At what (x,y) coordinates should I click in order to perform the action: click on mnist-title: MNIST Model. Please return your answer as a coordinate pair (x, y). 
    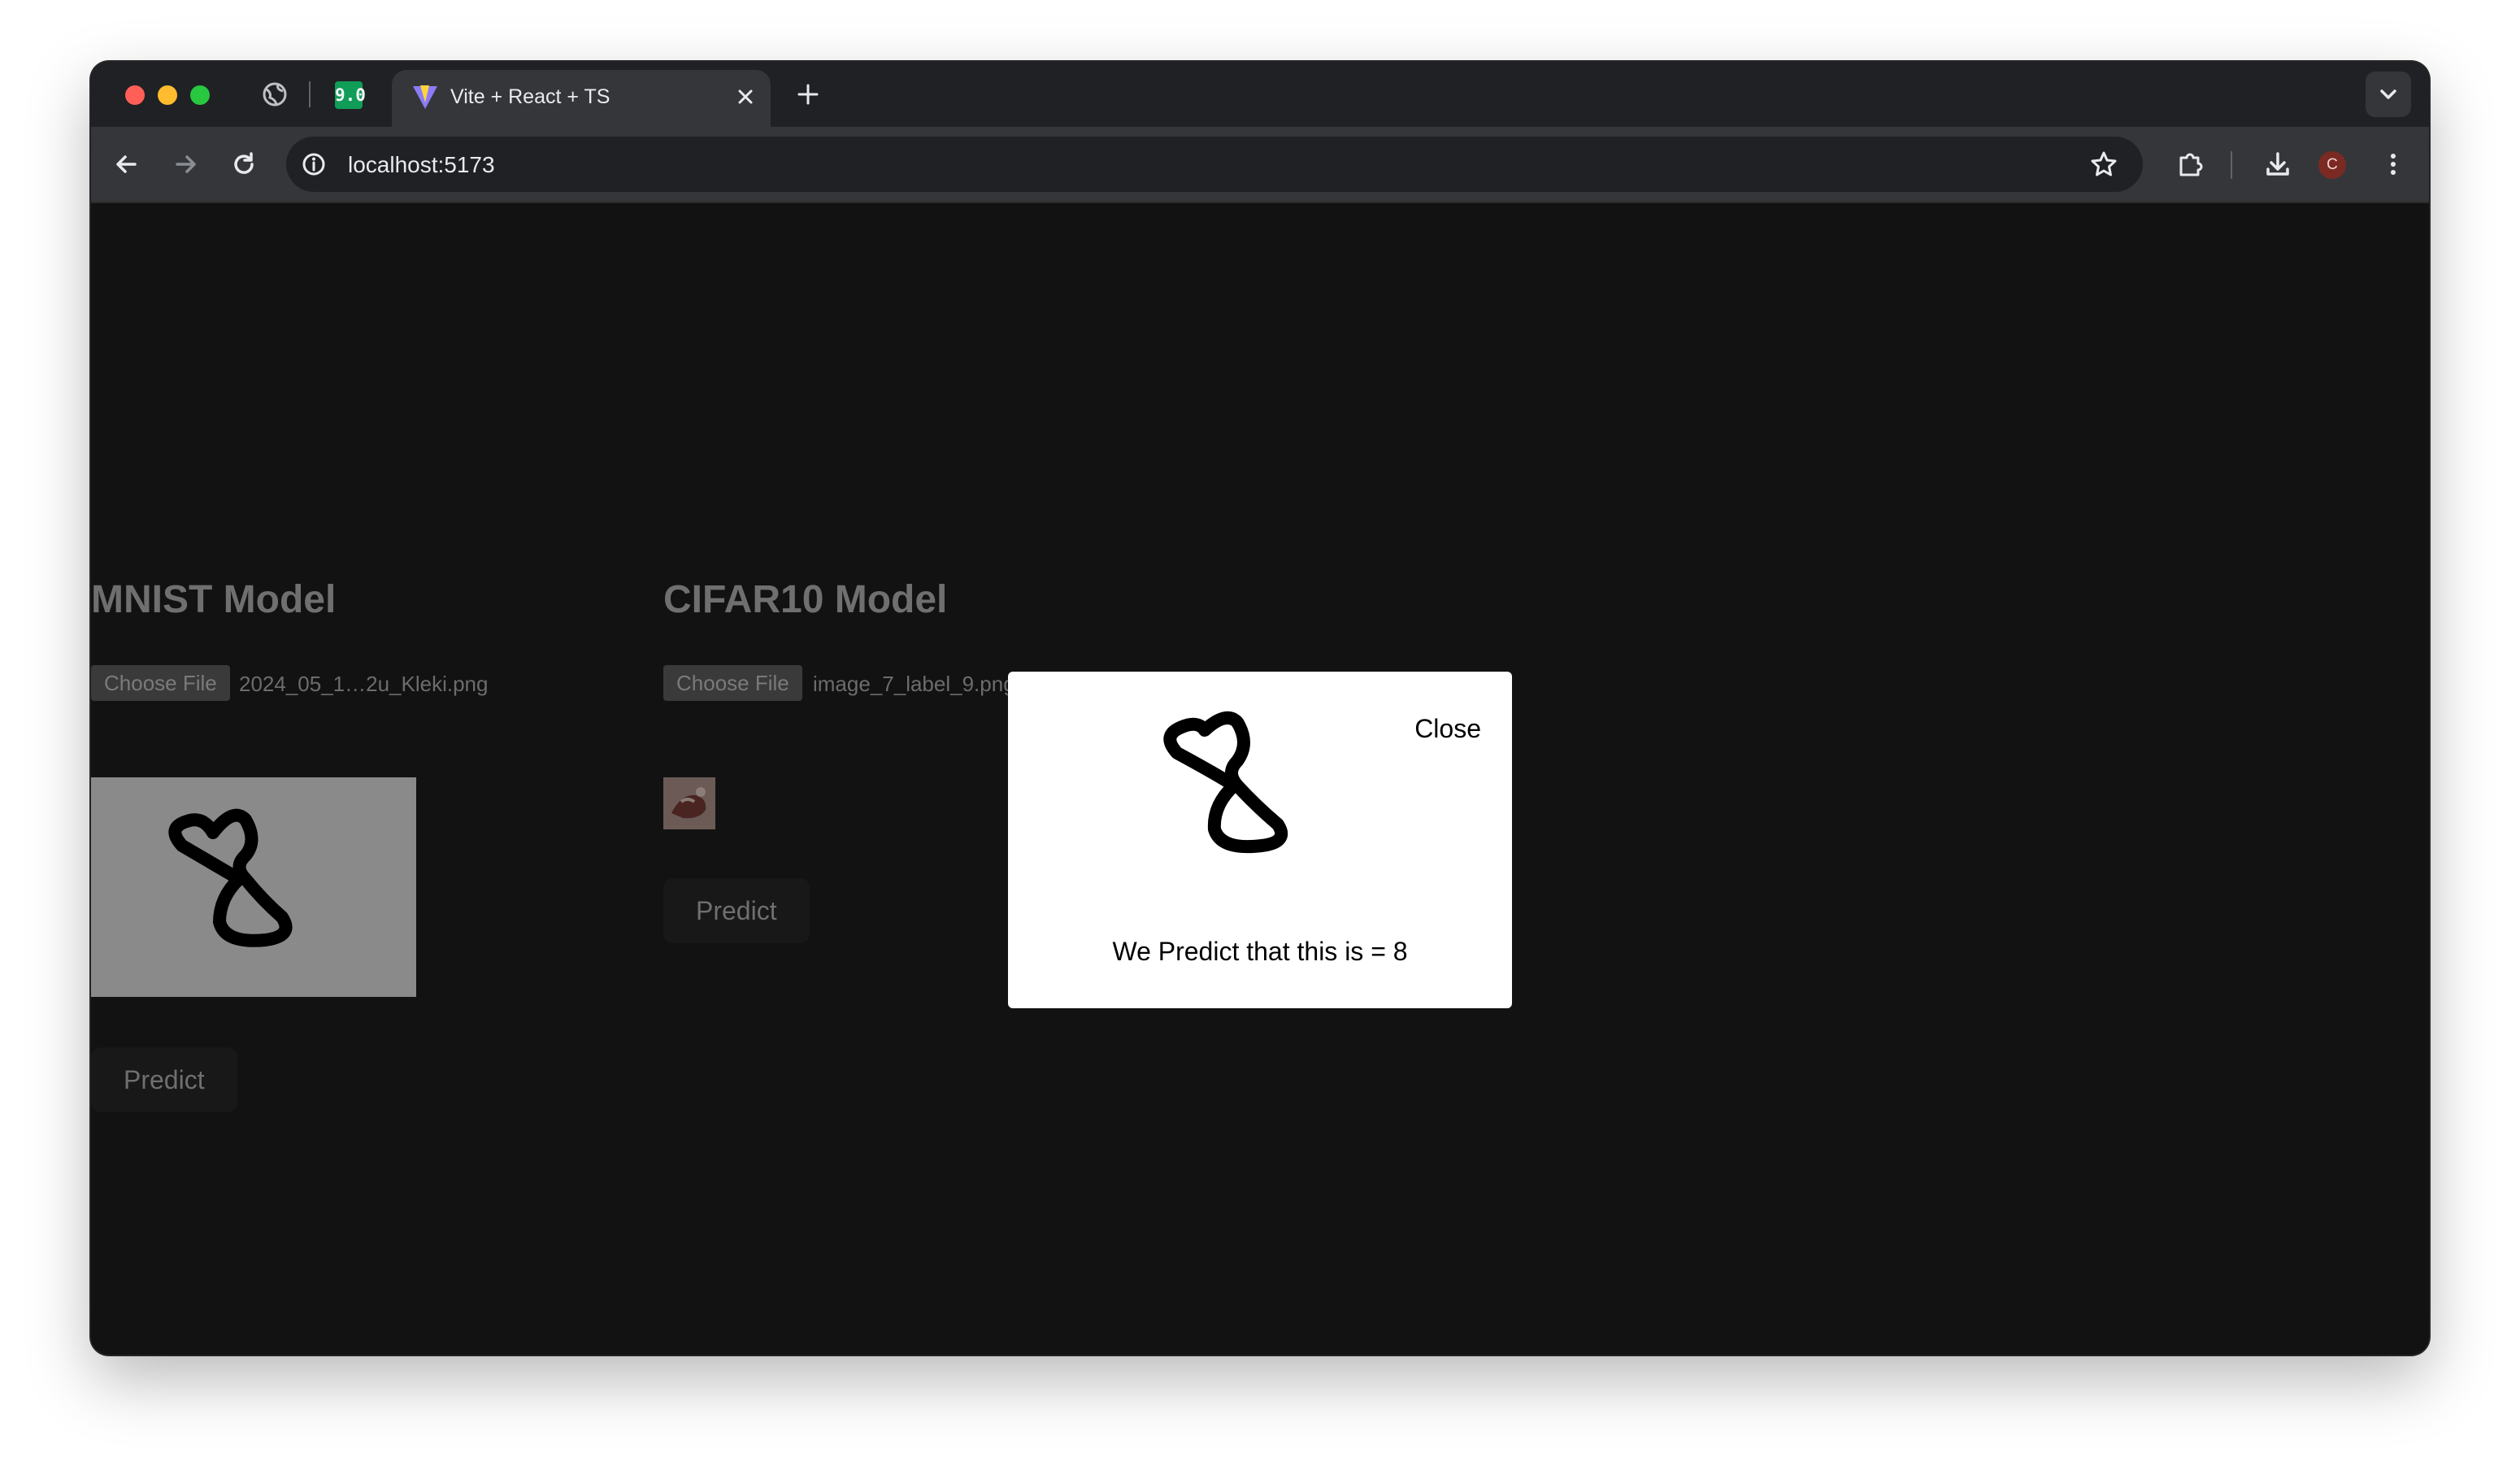
    Looking at the image, I should click on (214, 599).